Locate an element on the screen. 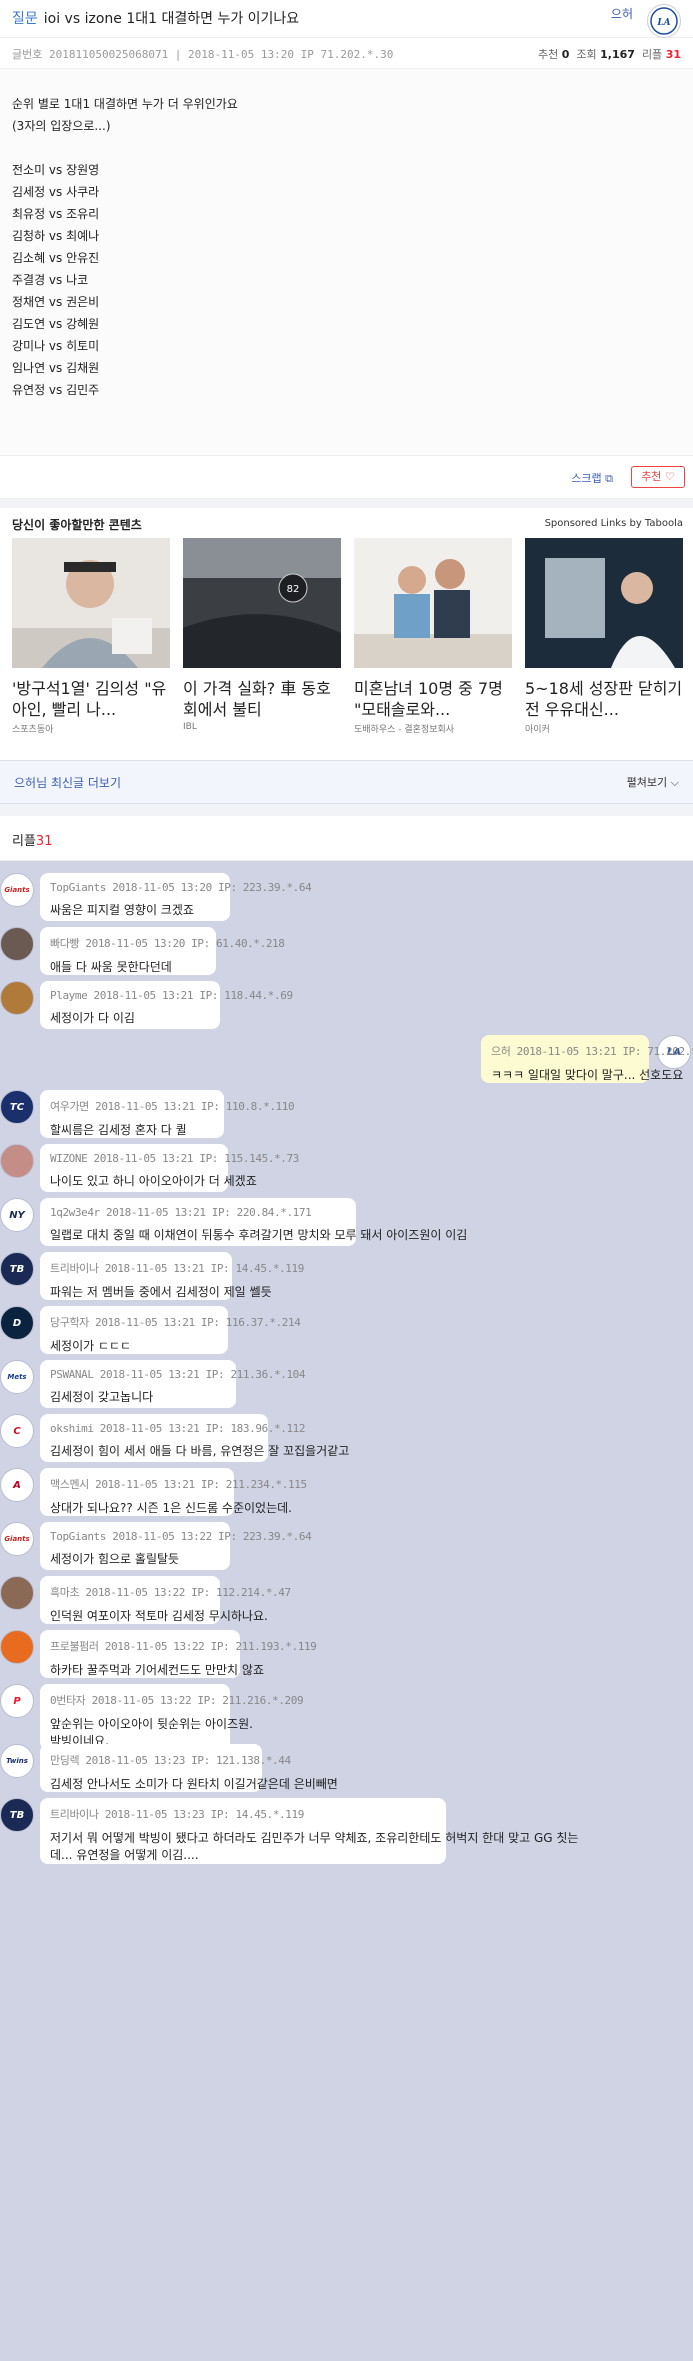 This screenshot has height=2361, width=693. comment-text: 세정이가 ㄷㄷㄷ is located at coordinates (91, 1346).